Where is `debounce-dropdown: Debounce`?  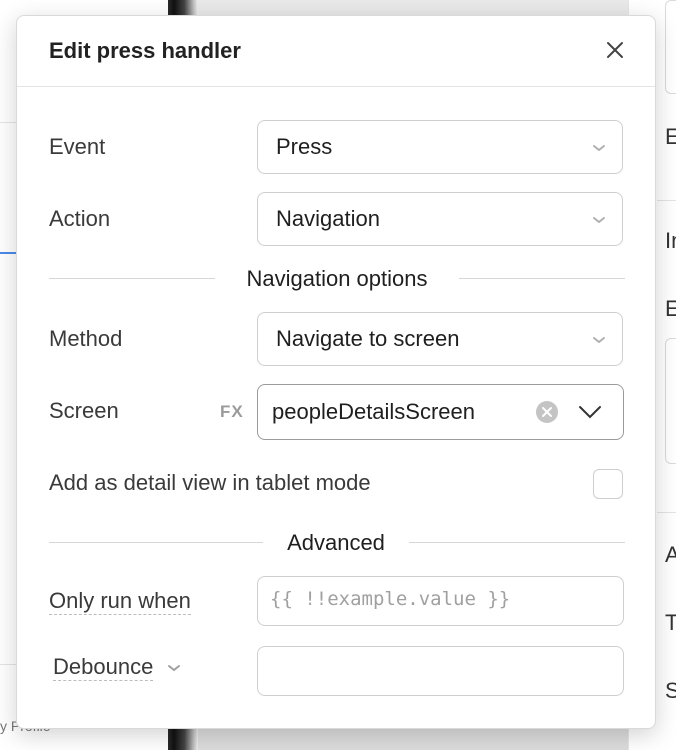 debounce-dropdown: Debounce is located at coordinates (117, 667).